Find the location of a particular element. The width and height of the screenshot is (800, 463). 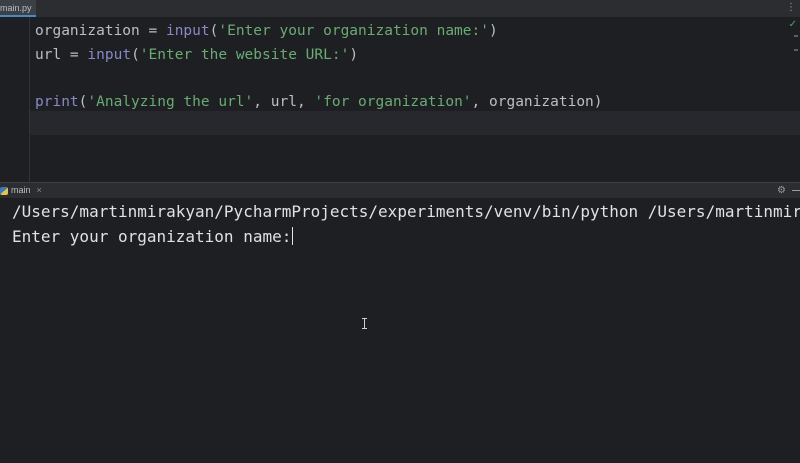

gear-icon: ⚙ is located at coordinates (781, 190).